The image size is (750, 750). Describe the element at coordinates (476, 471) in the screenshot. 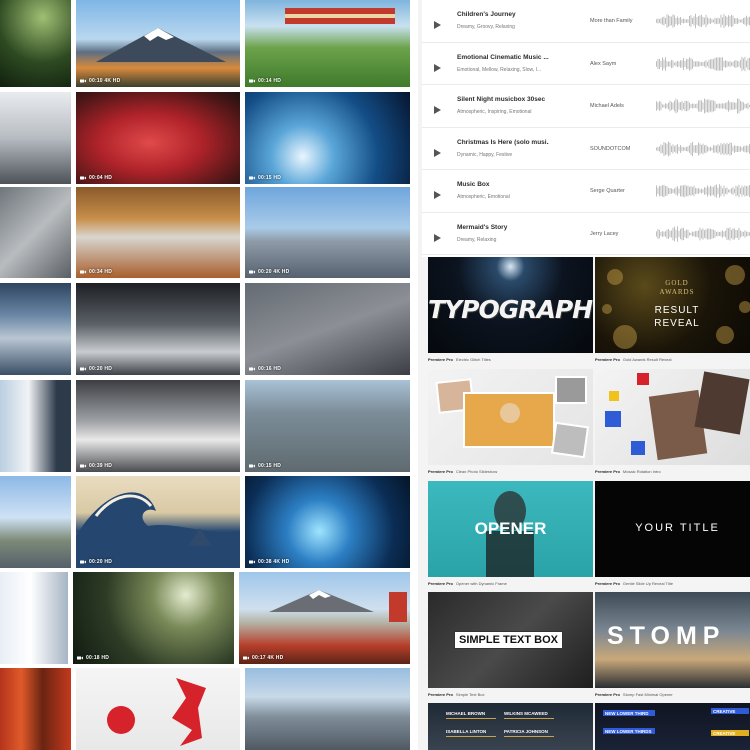

I see `template-name: Clean Photo Slideshow` at that location.